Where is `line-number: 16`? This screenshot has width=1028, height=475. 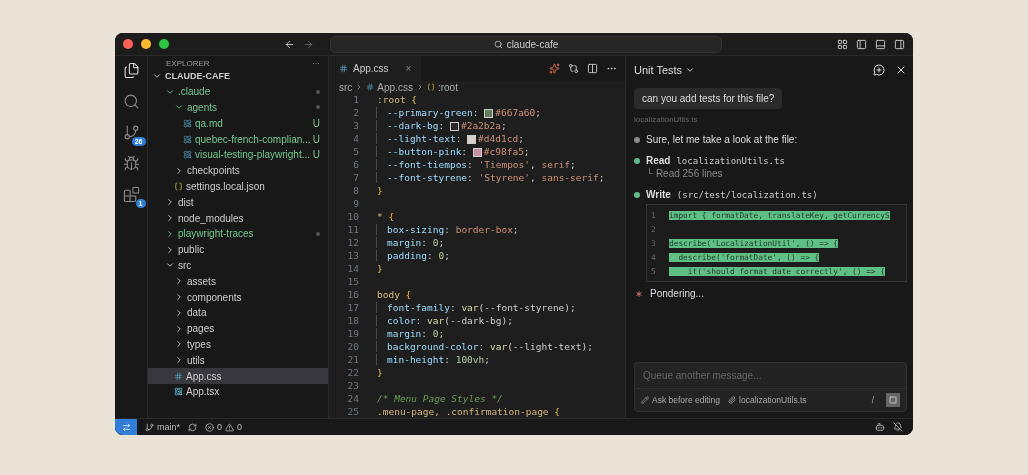
line-number: 16 is located at coordinates (352, 294).